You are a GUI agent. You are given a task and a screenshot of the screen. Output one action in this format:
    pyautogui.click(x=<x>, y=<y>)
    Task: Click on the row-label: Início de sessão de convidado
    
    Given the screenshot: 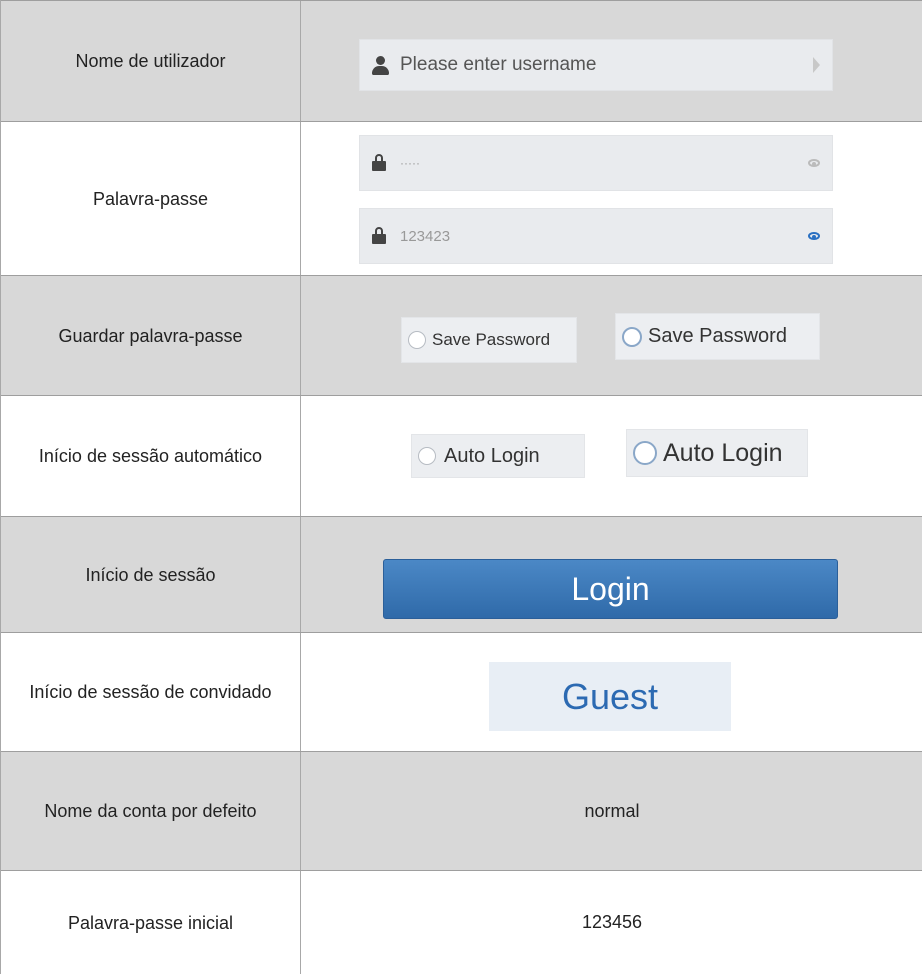 What is the action you would take?
    pyautogui.click(x=151, y=692)
    